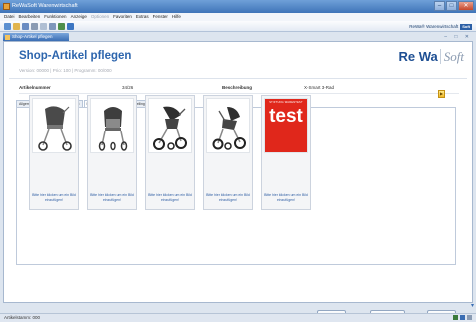 This screenshot has width=476, height=322. I want to click on maximize-button: □, so click(451, 6).